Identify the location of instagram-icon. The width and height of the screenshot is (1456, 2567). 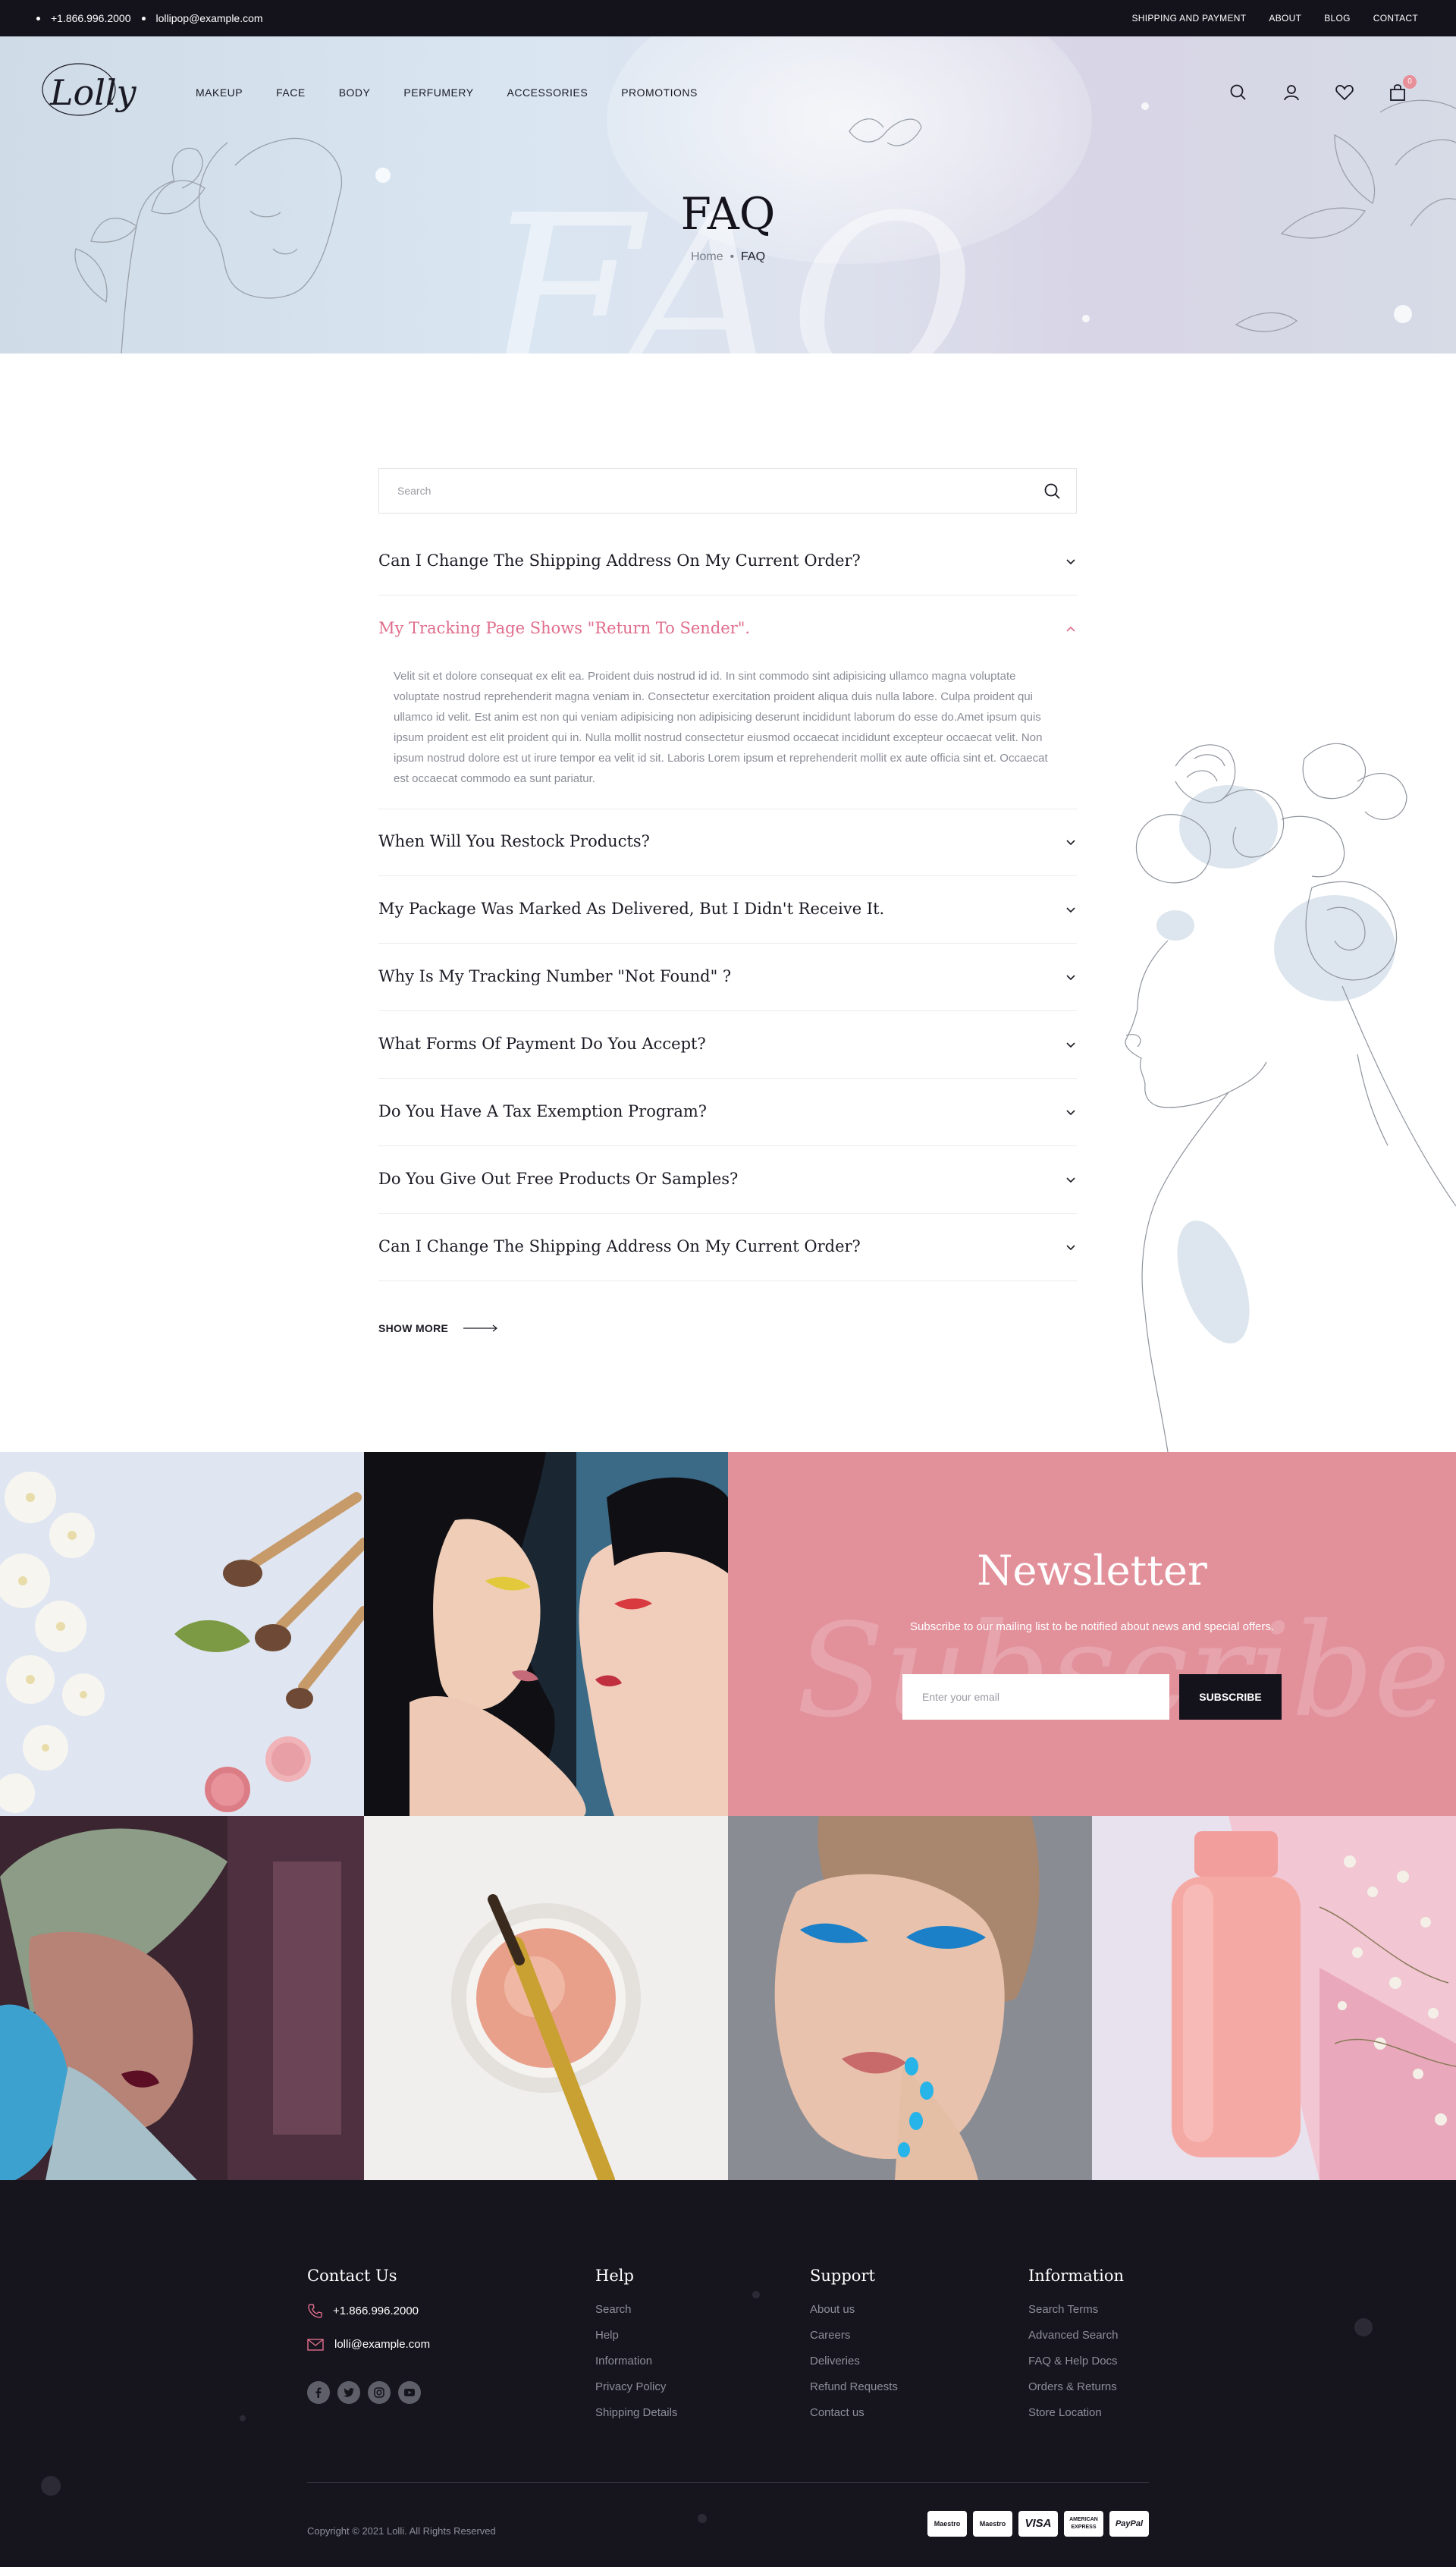
(379, 2392).